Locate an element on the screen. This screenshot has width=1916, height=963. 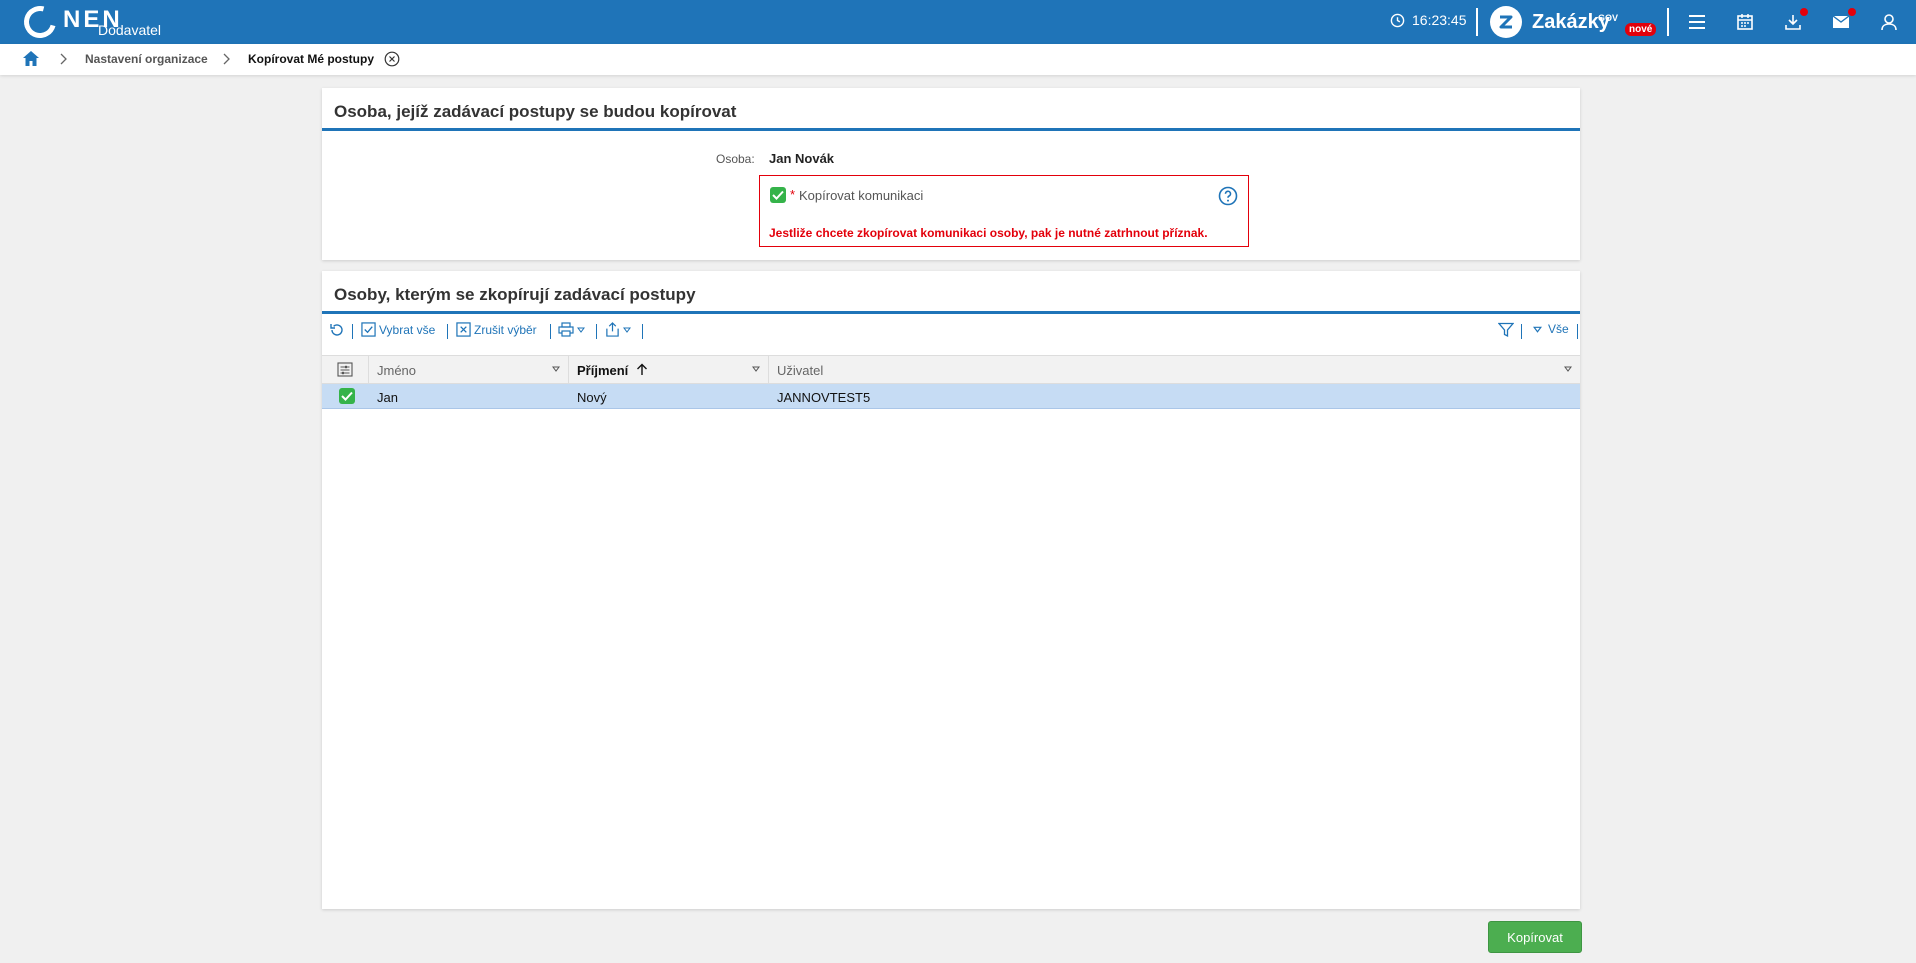
printer-icon is located at coordinates (566, 329).